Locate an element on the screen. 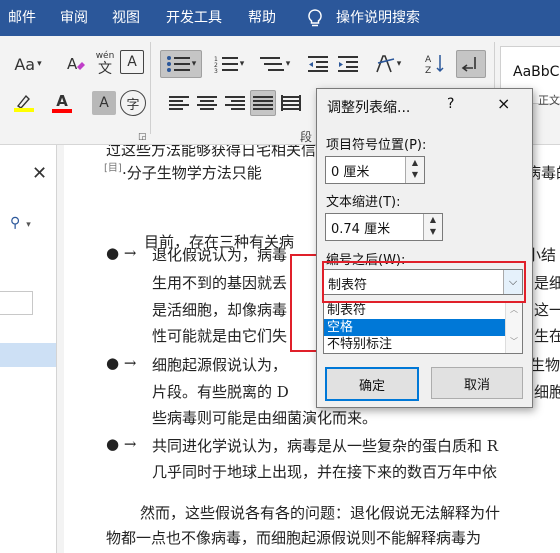 This screenshot has width=560, height=553. wen-char-icon: 文 is located at coordinates (105, 68).